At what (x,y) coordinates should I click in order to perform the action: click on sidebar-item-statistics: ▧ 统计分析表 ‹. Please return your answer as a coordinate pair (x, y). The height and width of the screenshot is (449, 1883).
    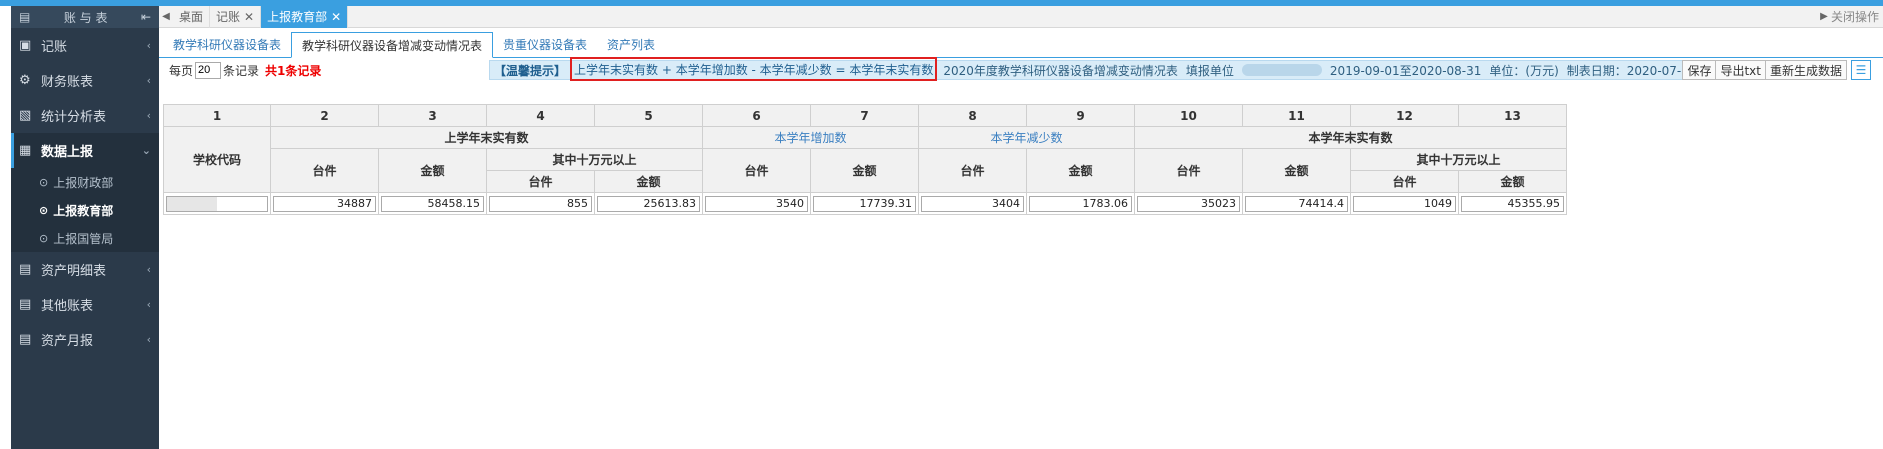
    Looking at the image, I should click on (85, 115).